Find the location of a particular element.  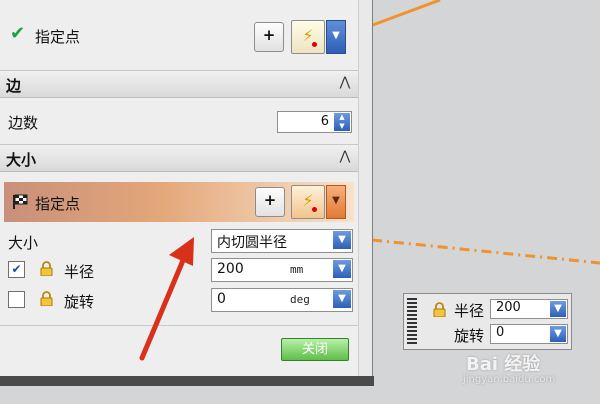

drag-handle is located at coordinates (412, 321).